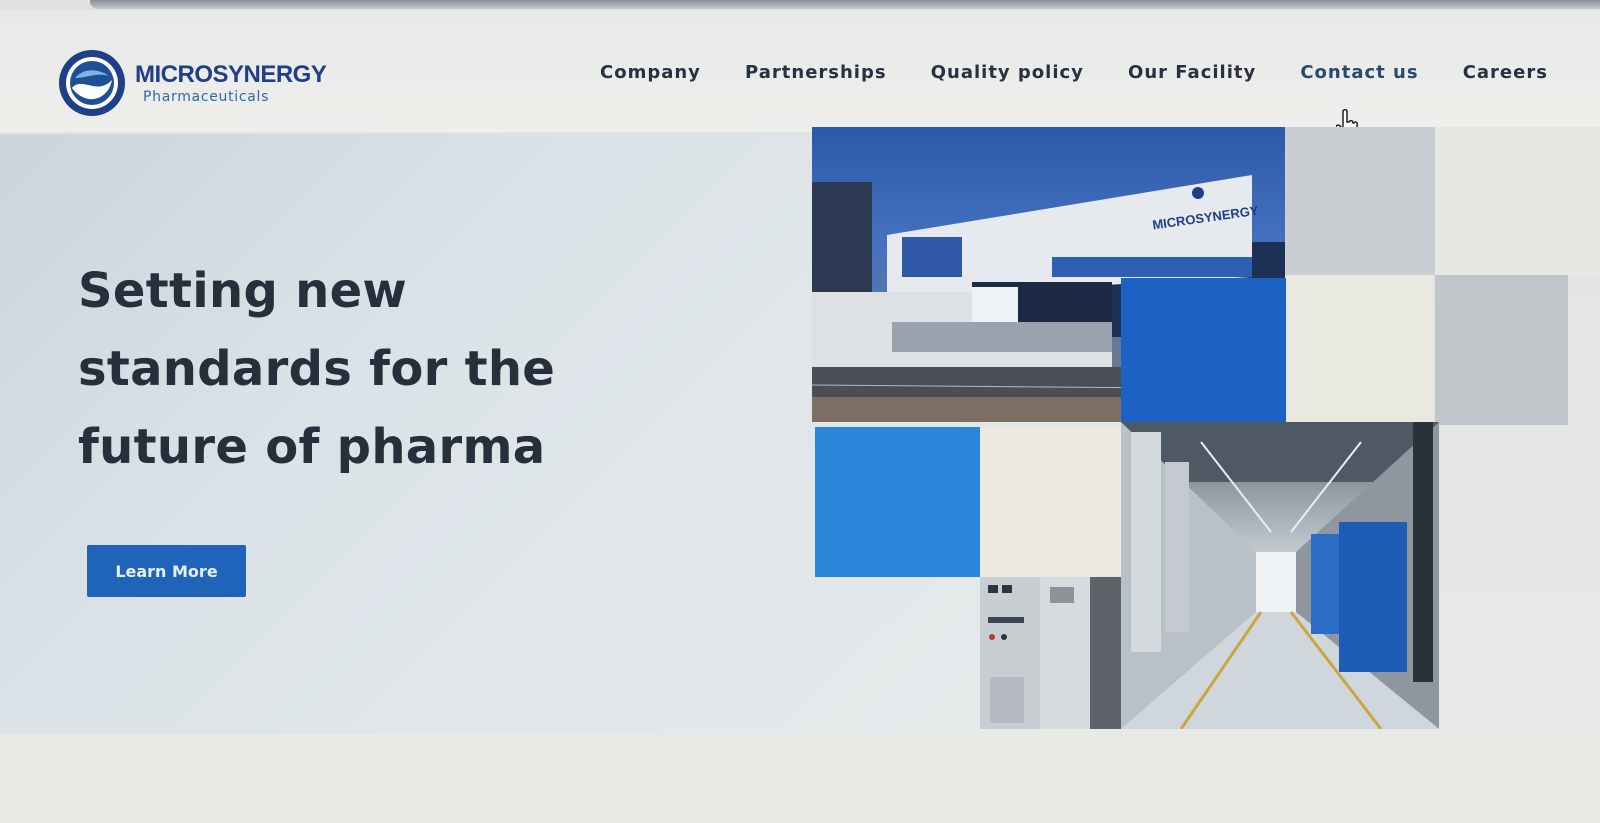 This screenshot has height=823, width=1600. I want to click on nav-item-company: Company, so click(650, 72).